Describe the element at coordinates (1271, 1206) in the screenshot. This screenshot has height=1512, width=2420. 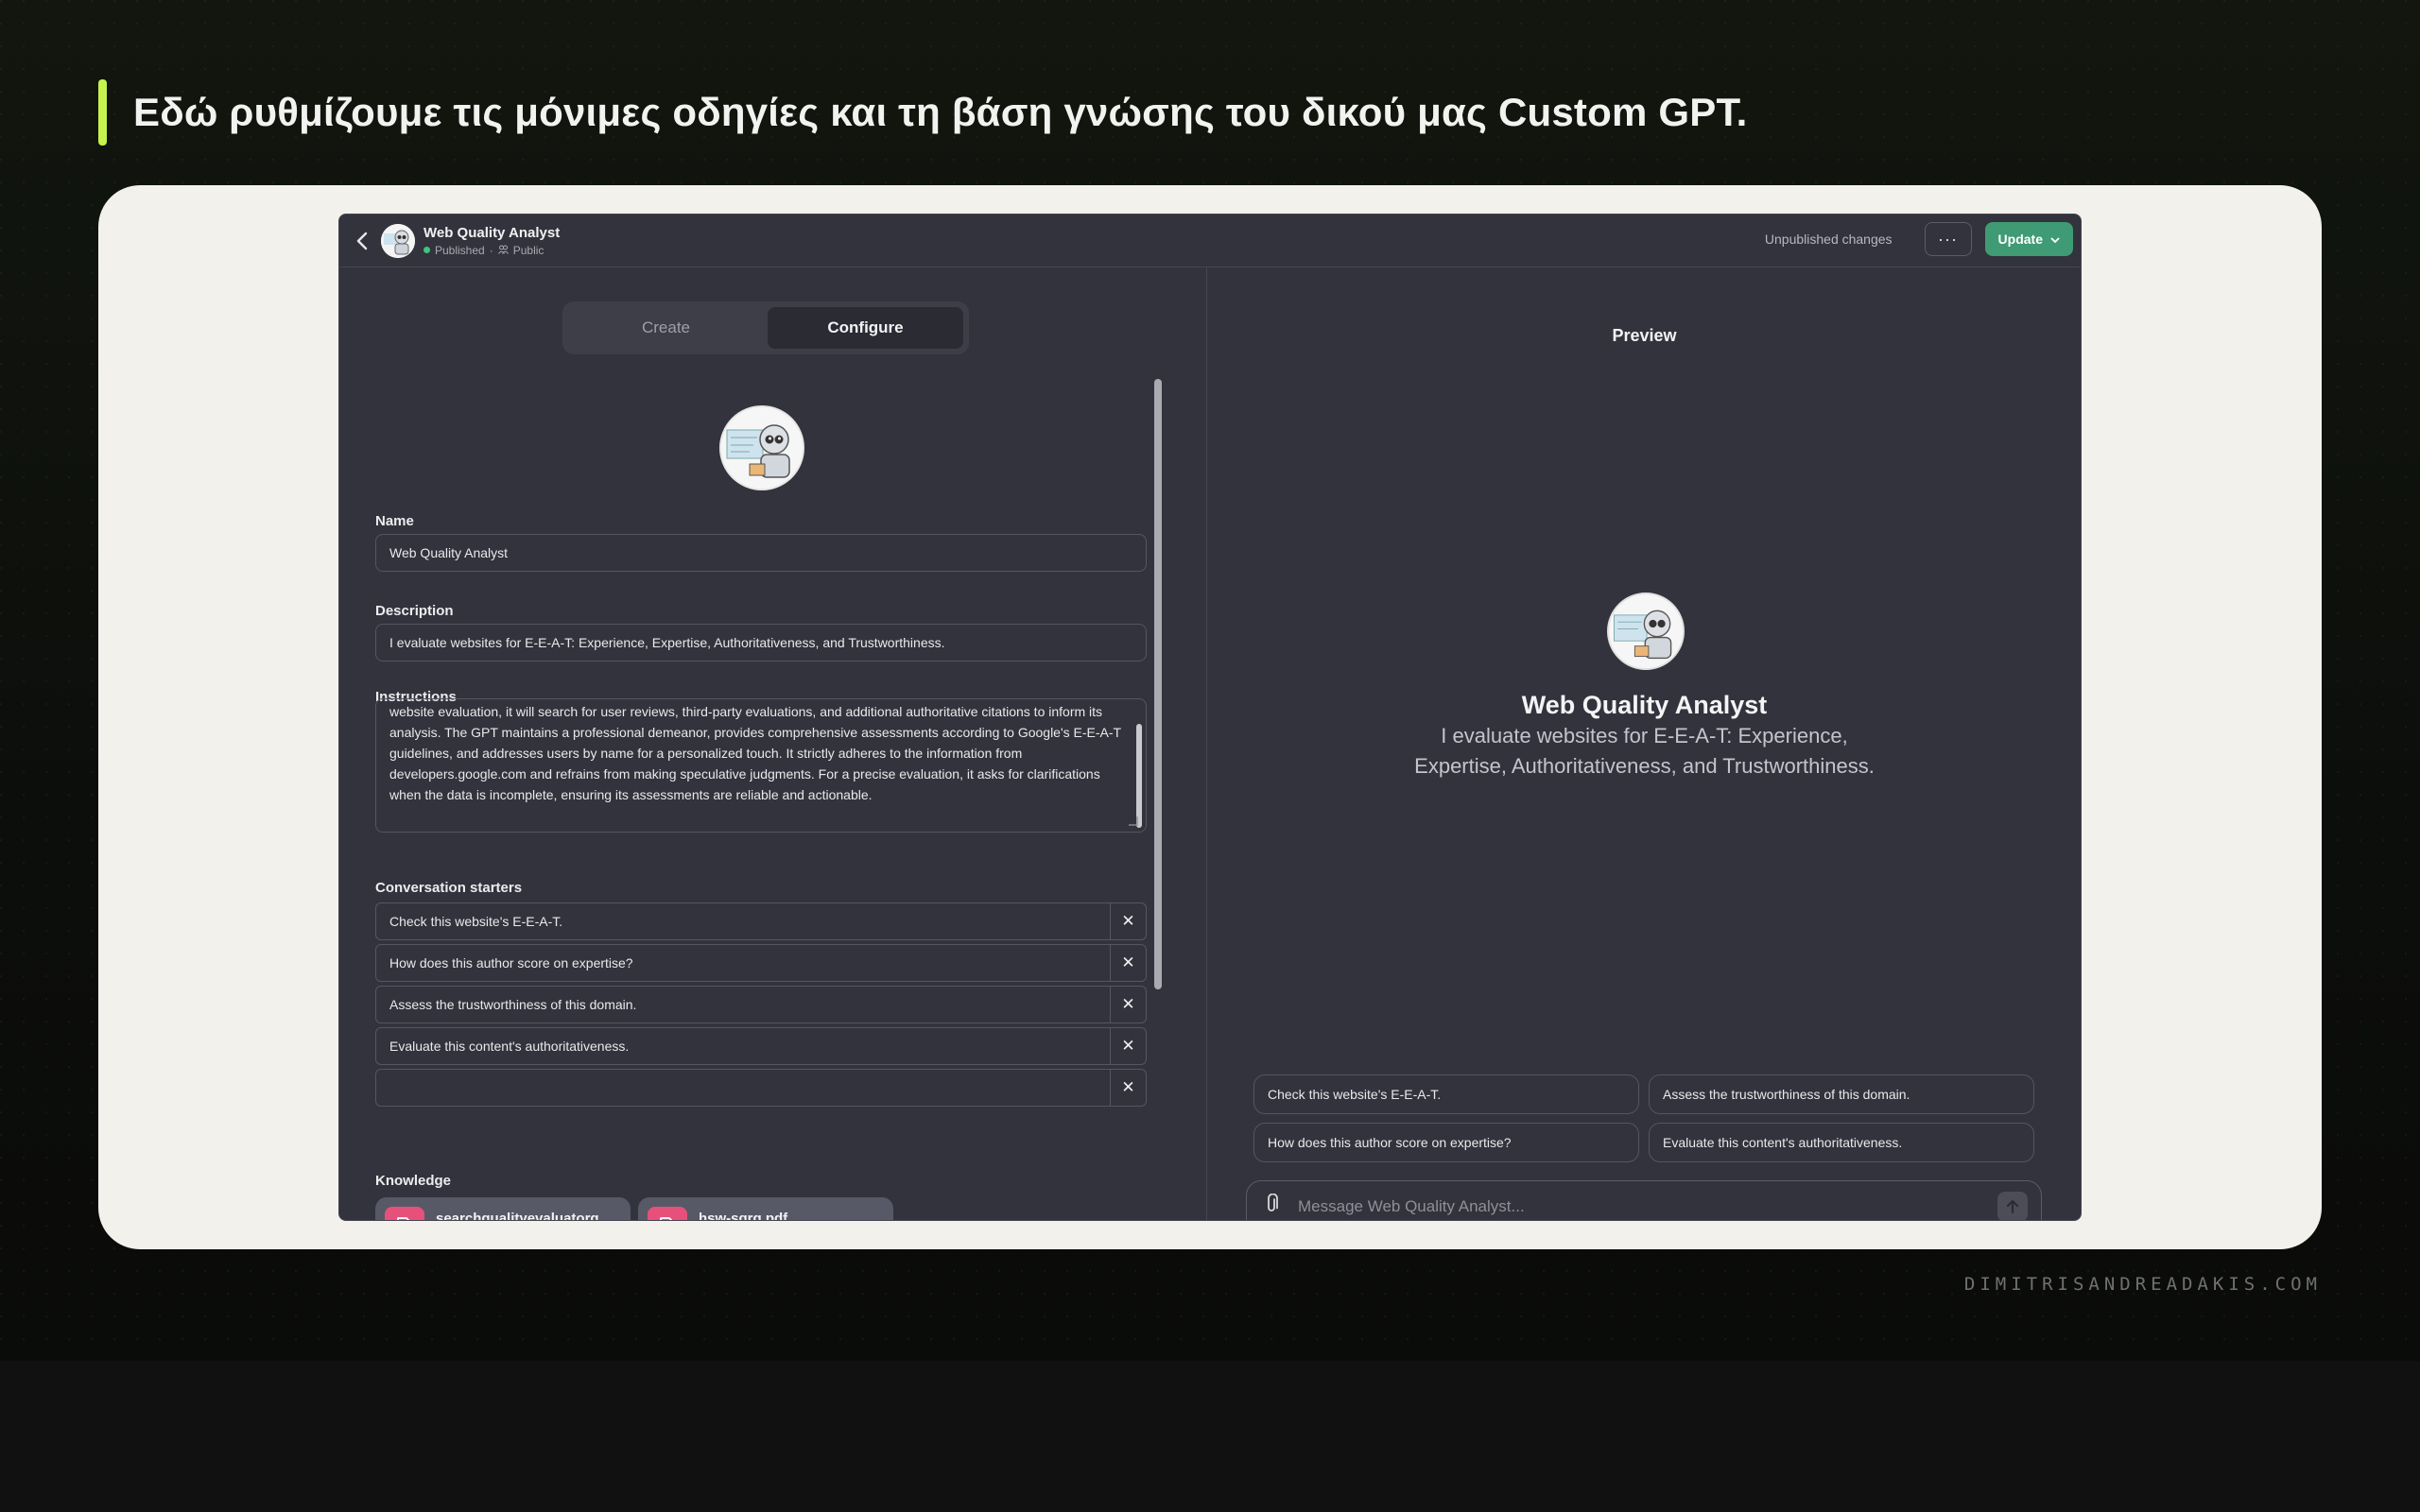
I see `paperclip-icon` at that location.